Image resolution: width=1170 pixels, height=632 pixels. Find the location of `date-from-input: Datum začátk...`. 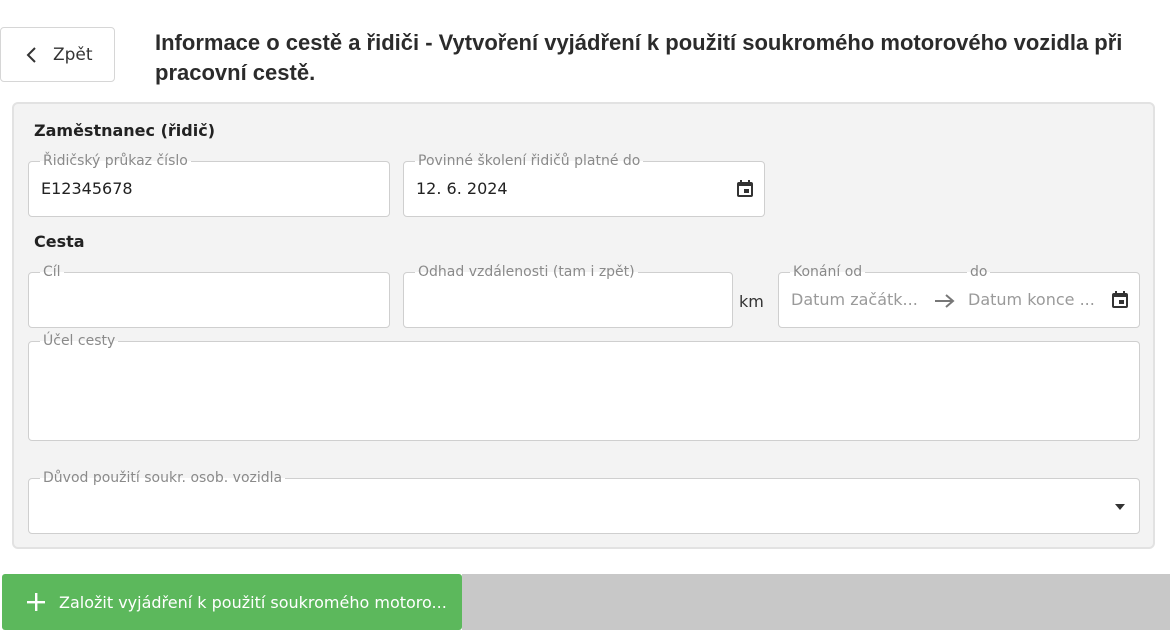

date-from-input: Datum začátk... is located at coordinates (854, 299).